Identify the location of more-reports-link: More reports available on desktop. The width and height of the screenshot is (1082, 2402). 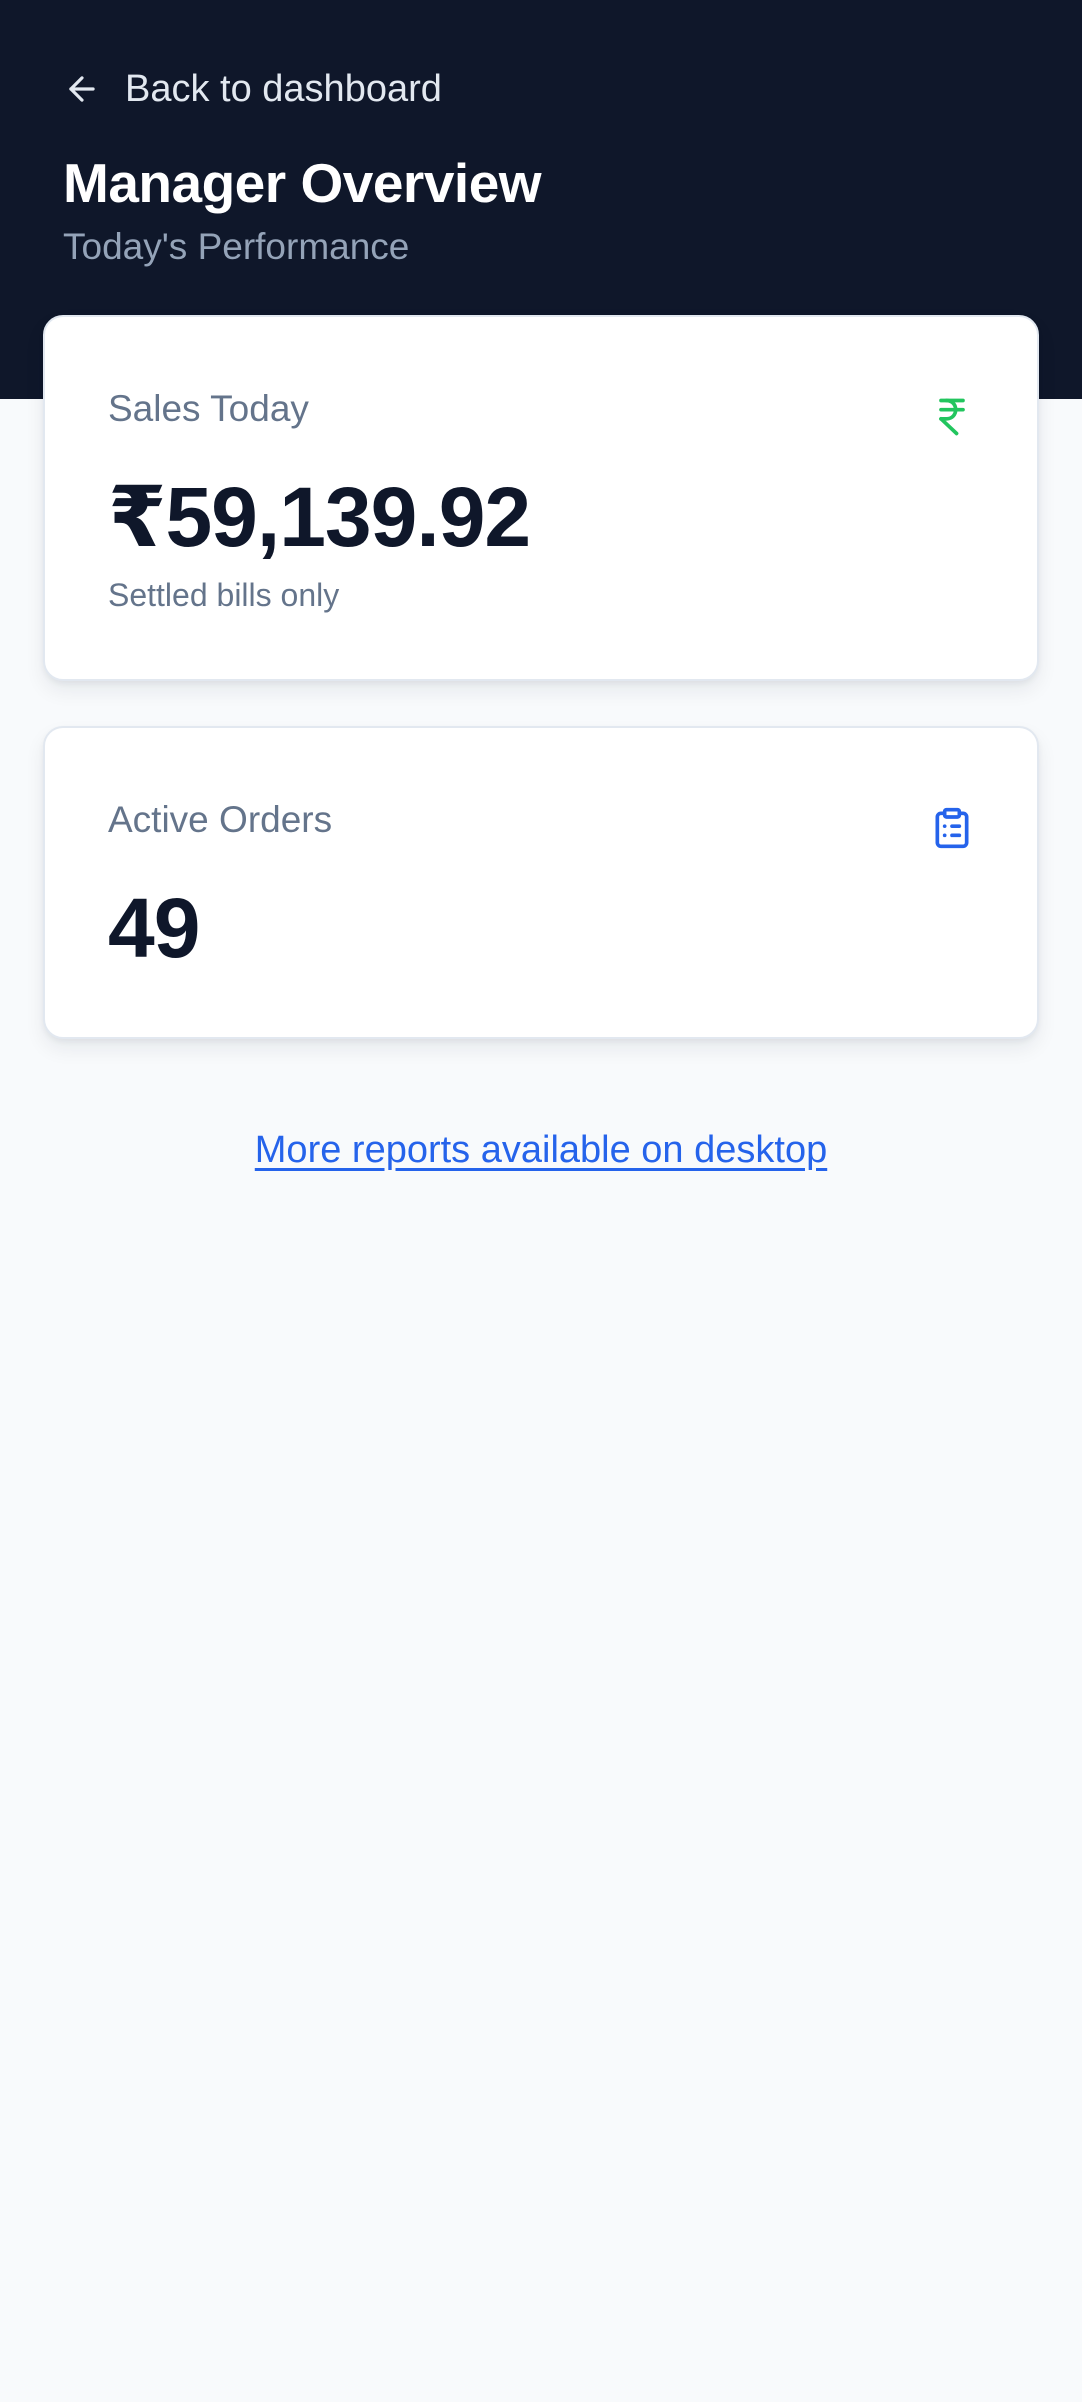
(541, 1150).